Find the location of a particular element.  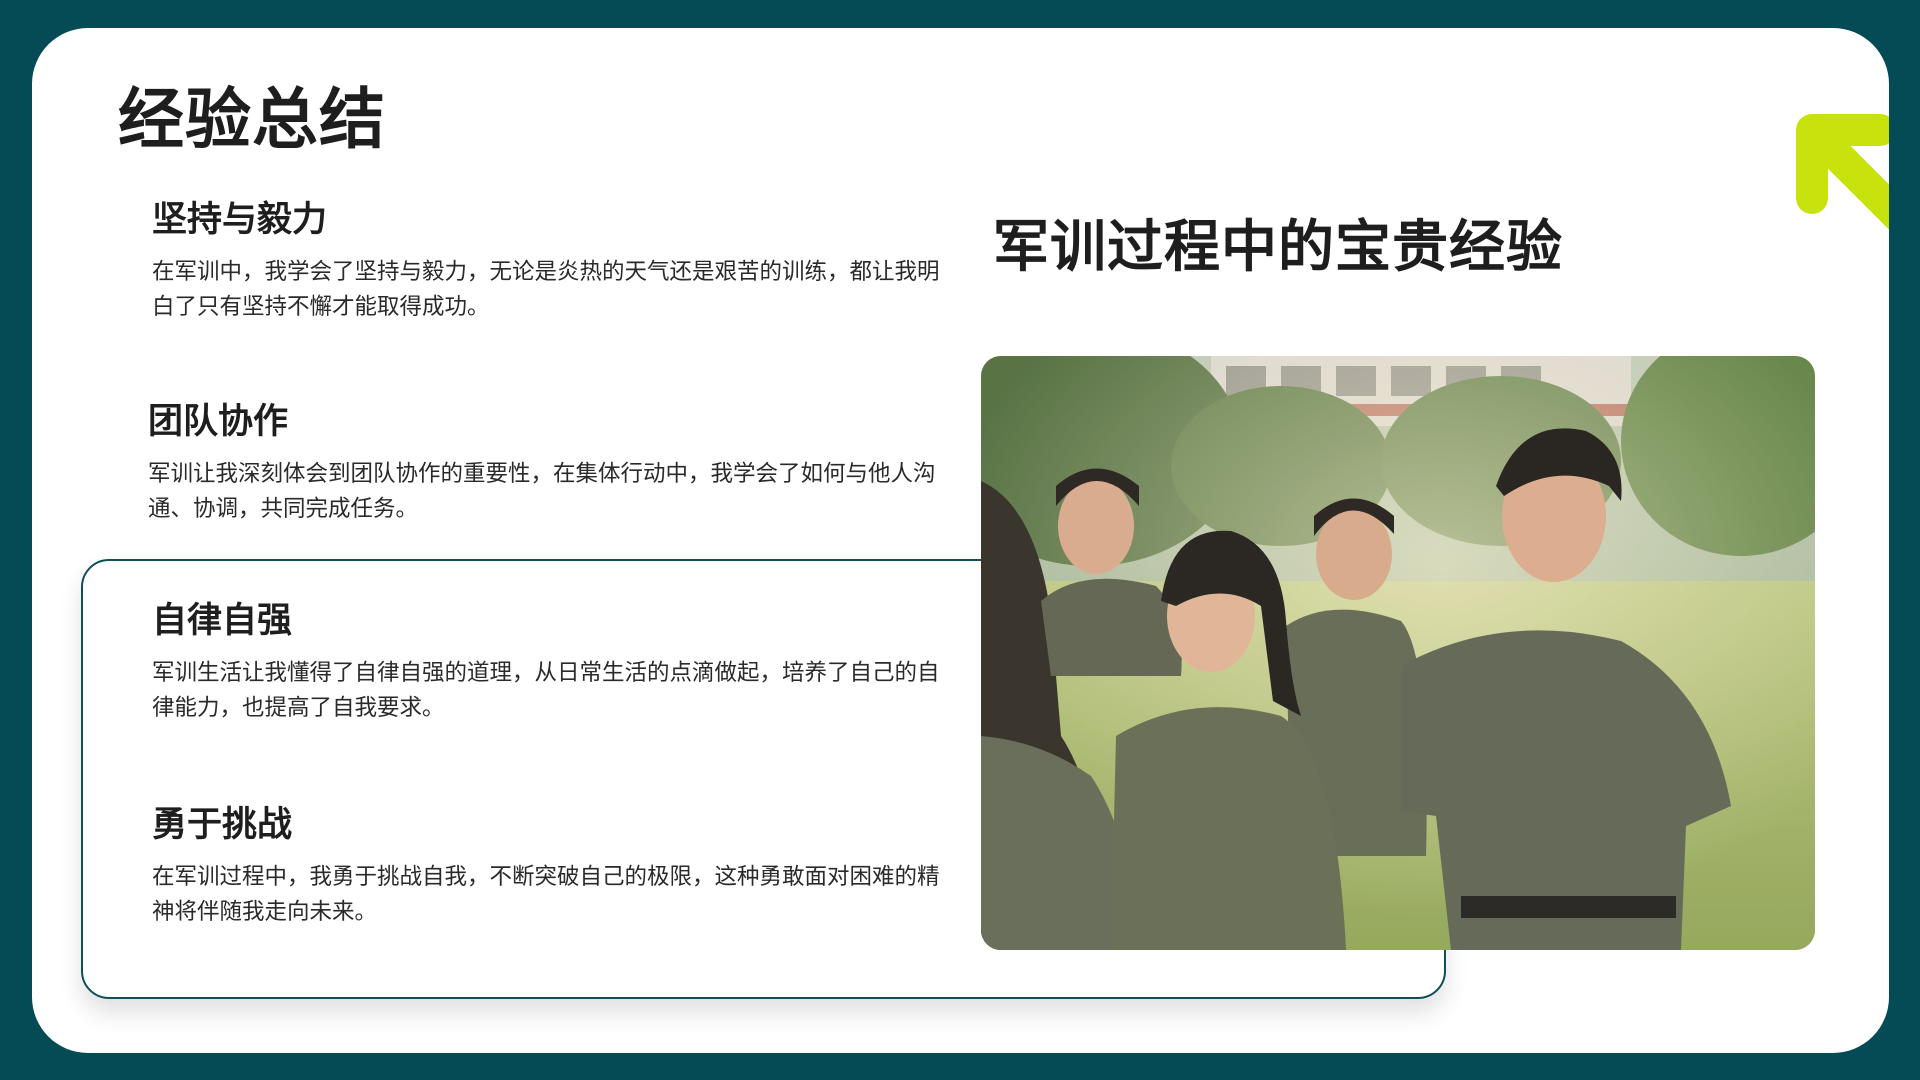

experience-item-title: 团队协作 is located at coordinates (218, 422).